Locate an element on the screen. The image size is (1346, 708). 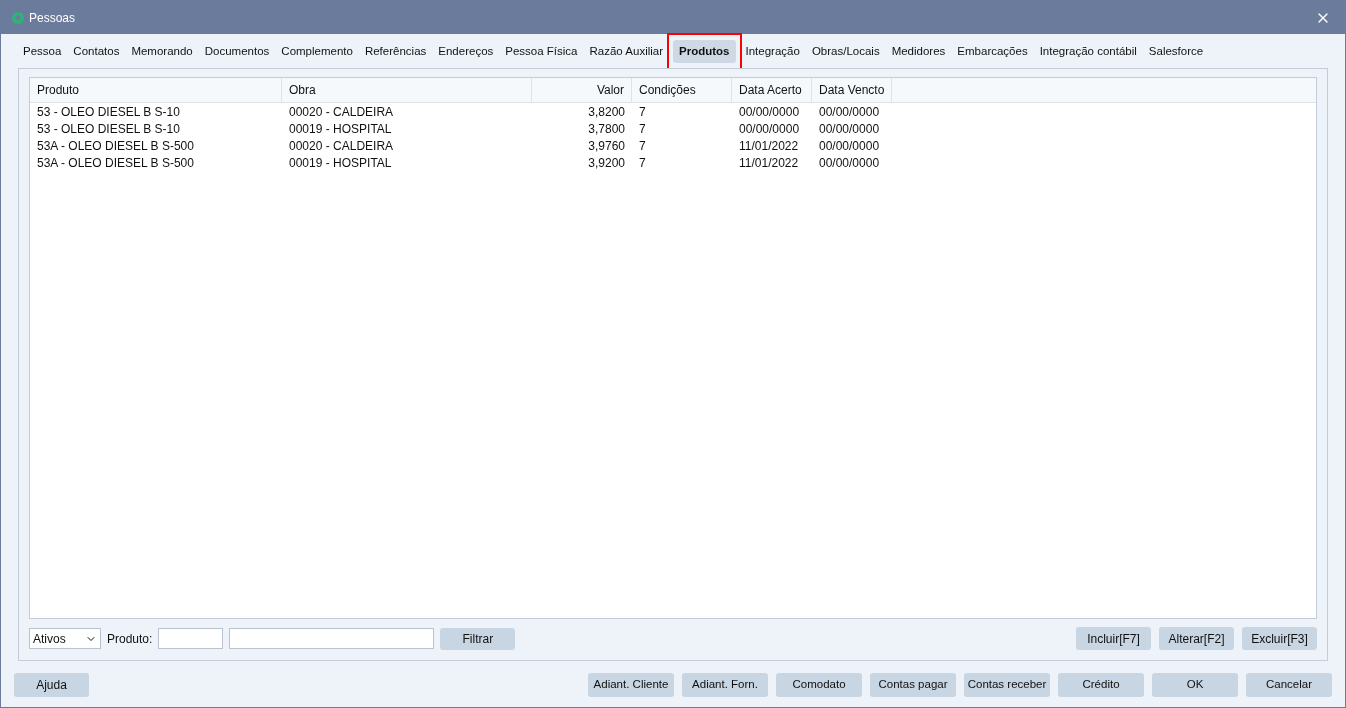
tab: Complemento is located at coordinates (317, 51).